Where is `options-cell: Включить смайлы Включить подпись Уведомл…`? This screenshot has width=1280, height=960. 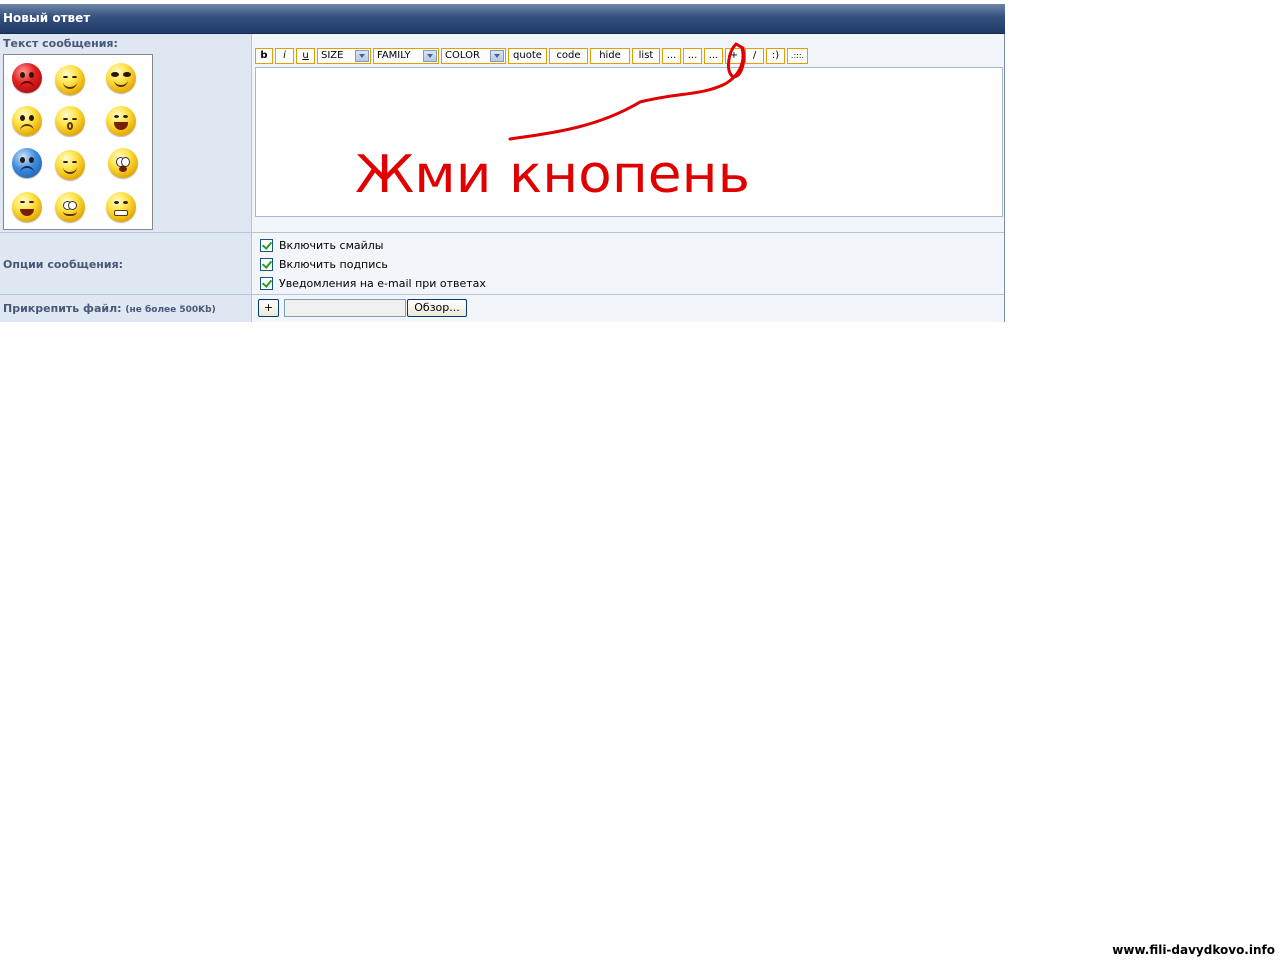
options-cell: Включить смайлы Включить подпись Уведомл… is located at coordinates (628, 263).